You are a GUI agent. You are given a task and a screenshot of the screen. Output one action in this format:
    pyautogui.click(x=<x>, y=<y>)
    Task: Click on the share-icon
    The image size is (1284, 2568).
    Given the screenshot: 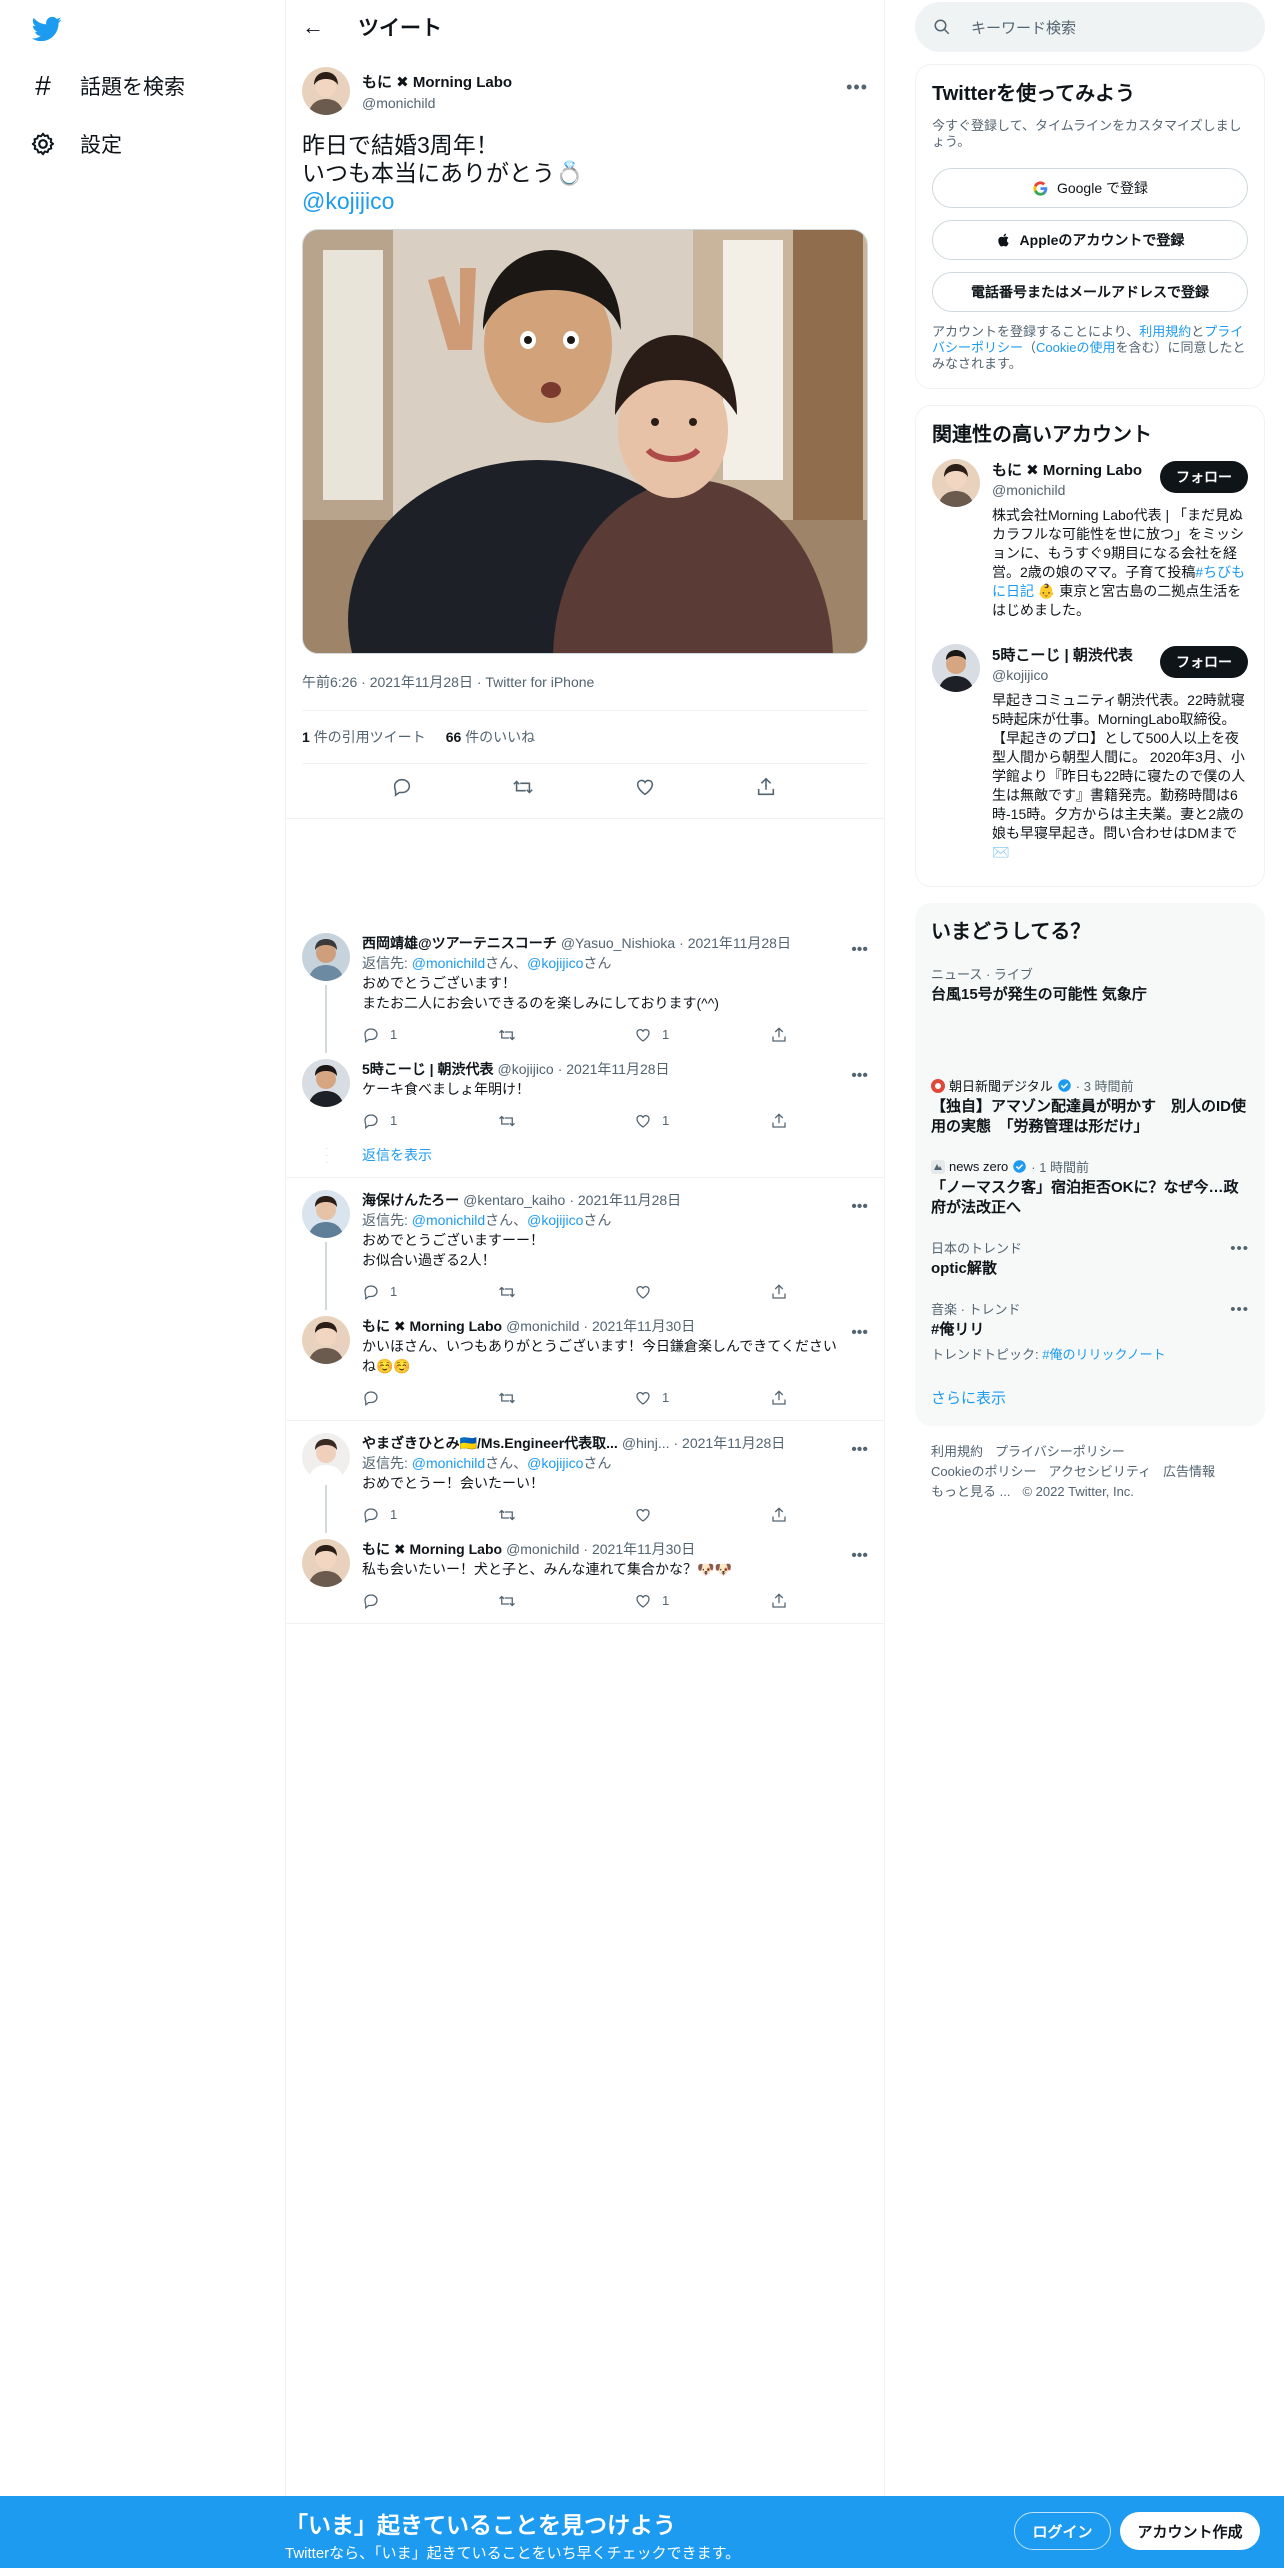 What is the action you would take?
    pyautogui.click(x=767, y=788)
    